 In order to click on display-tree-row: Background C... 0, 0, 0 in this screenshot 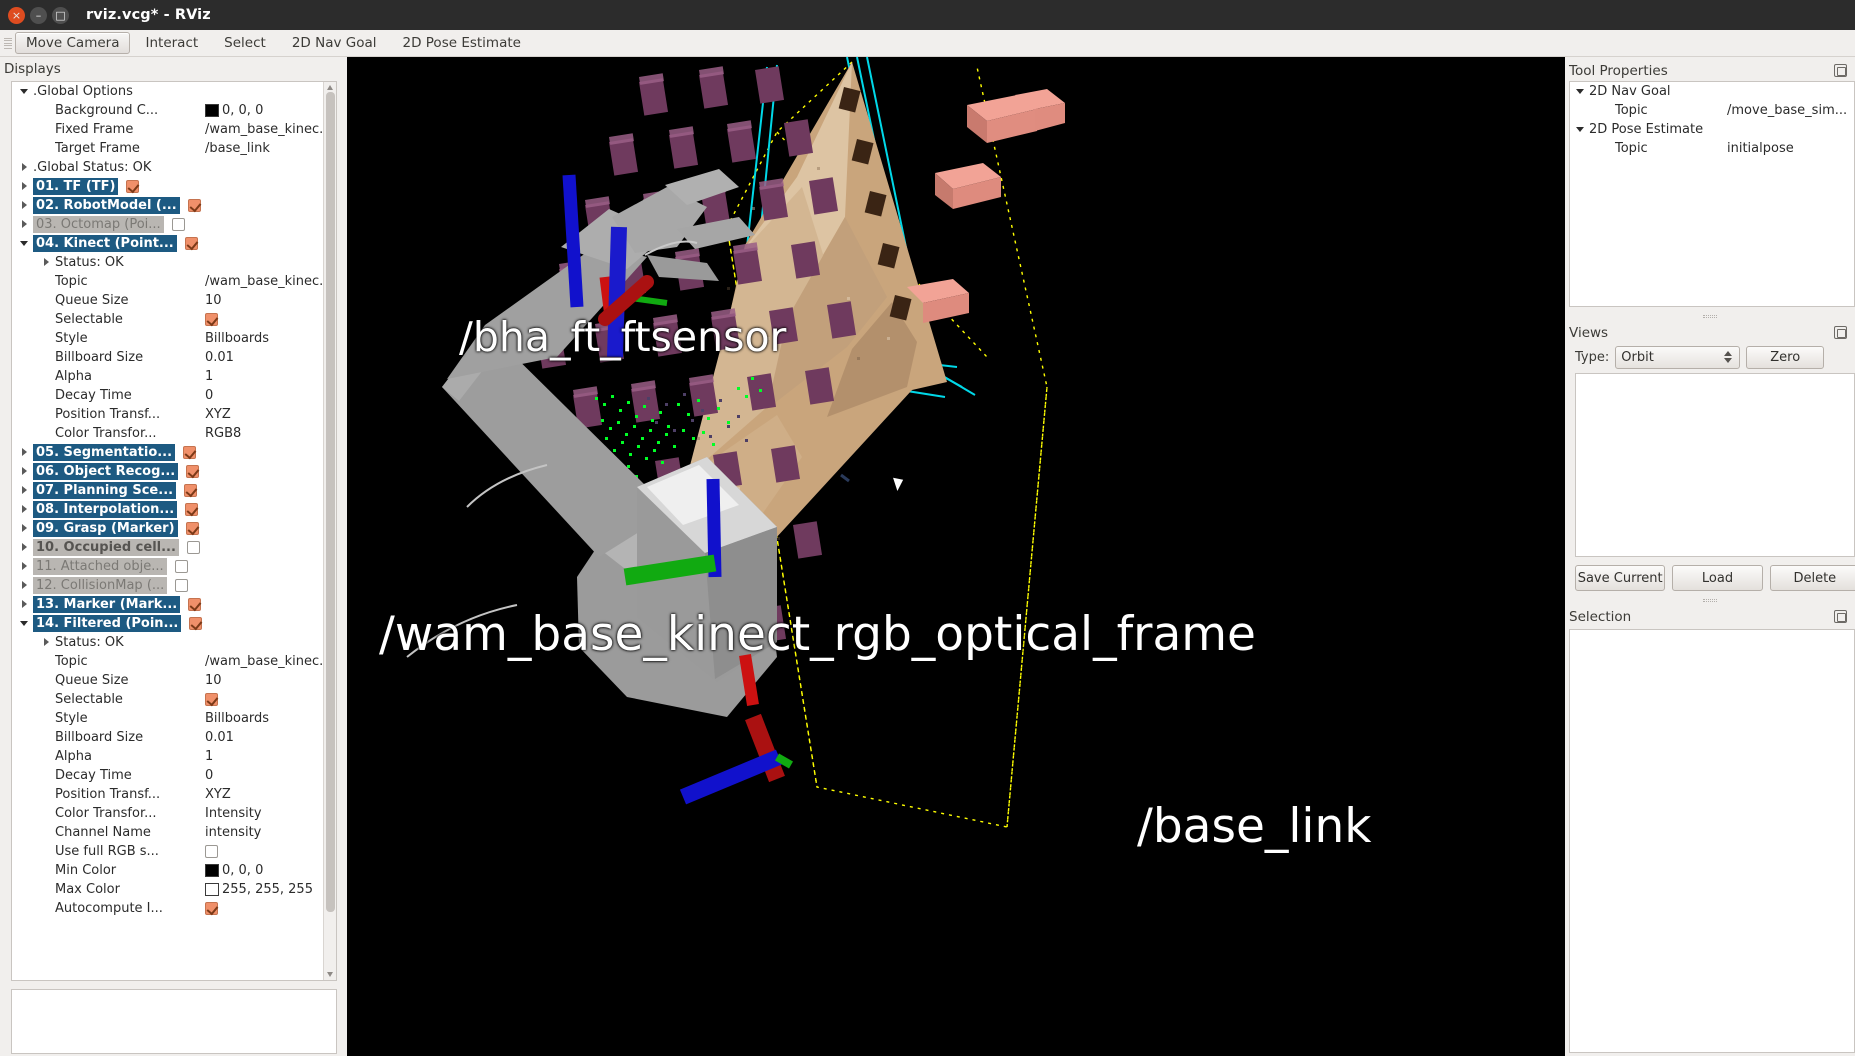, I will do `click(167, 110)`.